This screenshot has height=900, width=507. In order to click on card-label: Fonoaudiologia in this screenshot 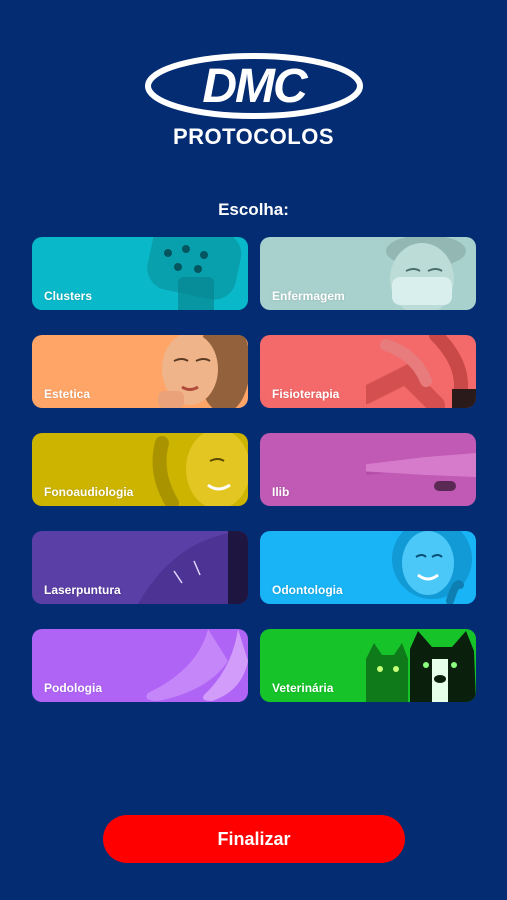, I will do `click(89, 492)`.